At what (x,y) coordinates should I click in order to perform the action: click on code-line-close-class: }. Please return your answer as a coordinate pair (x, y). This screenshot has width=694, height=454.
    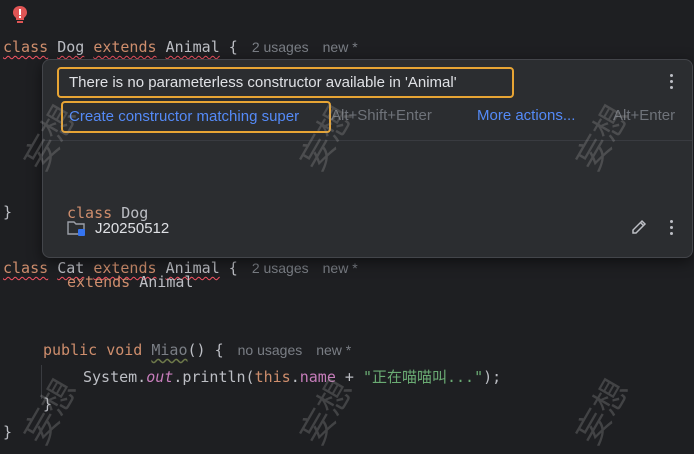
    Looking at the image, I should click on (7, 432).